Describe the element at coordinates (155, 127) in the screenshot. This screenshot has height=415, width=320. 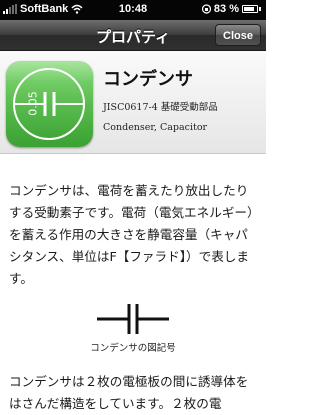
I see `component-english-name: Condenser, Capacitor` at that location.